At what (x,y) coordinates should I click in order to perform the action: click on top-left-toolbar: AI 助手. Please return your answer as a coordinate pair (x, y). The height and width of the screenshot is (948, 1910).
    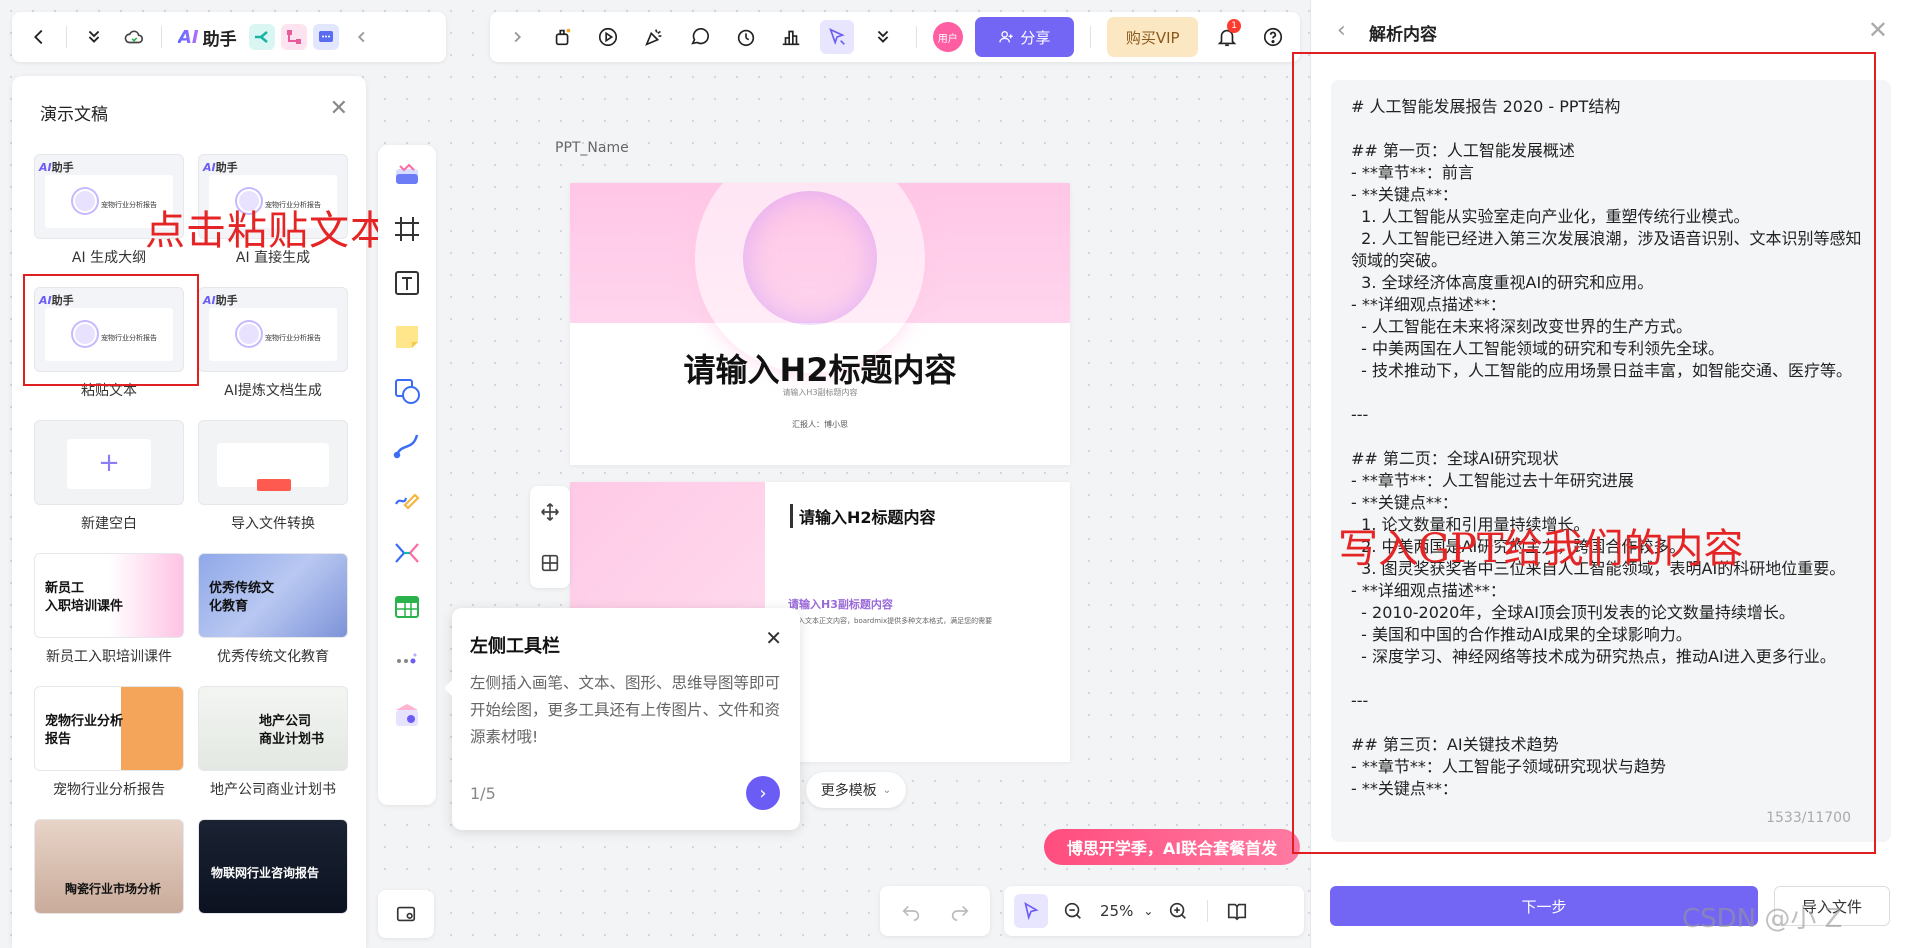
    Looking at the image, I should click on (229, 37).